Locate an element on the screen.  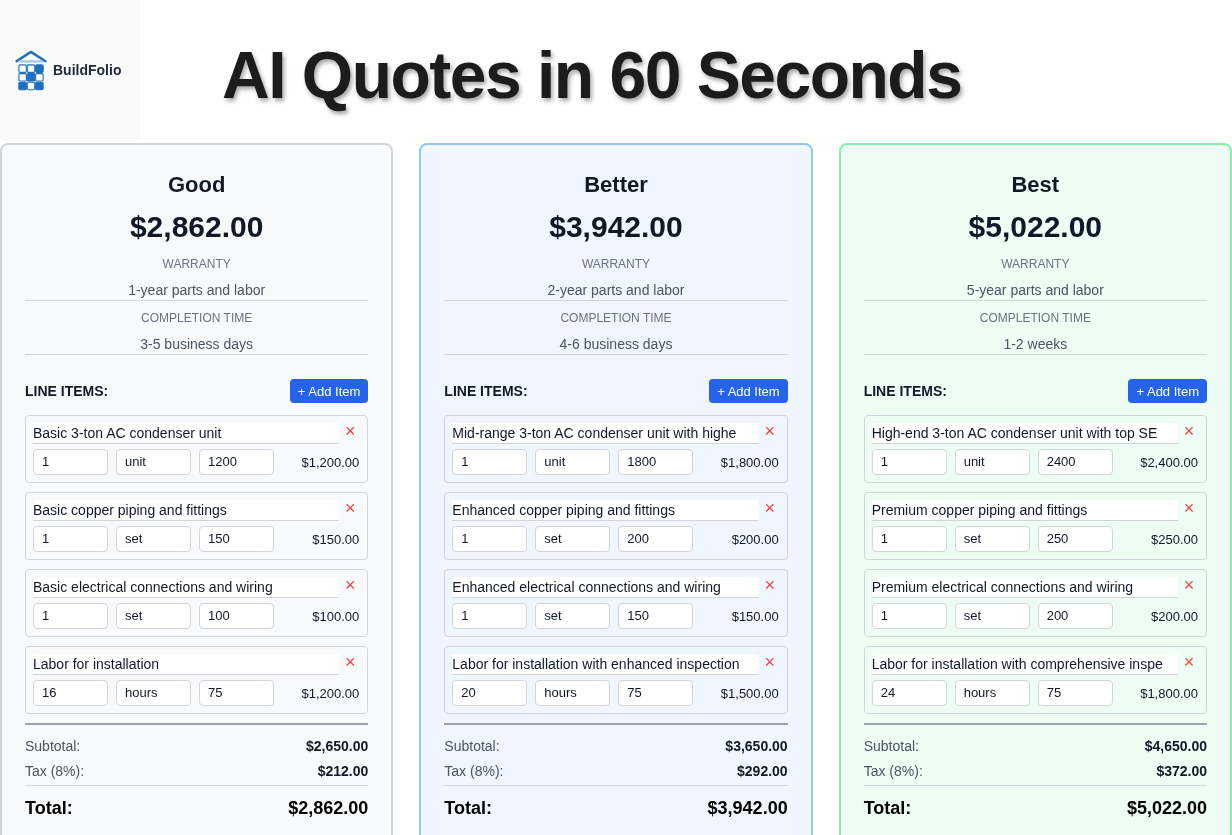
rate-field: 100 is located at coordinates (236, 616).